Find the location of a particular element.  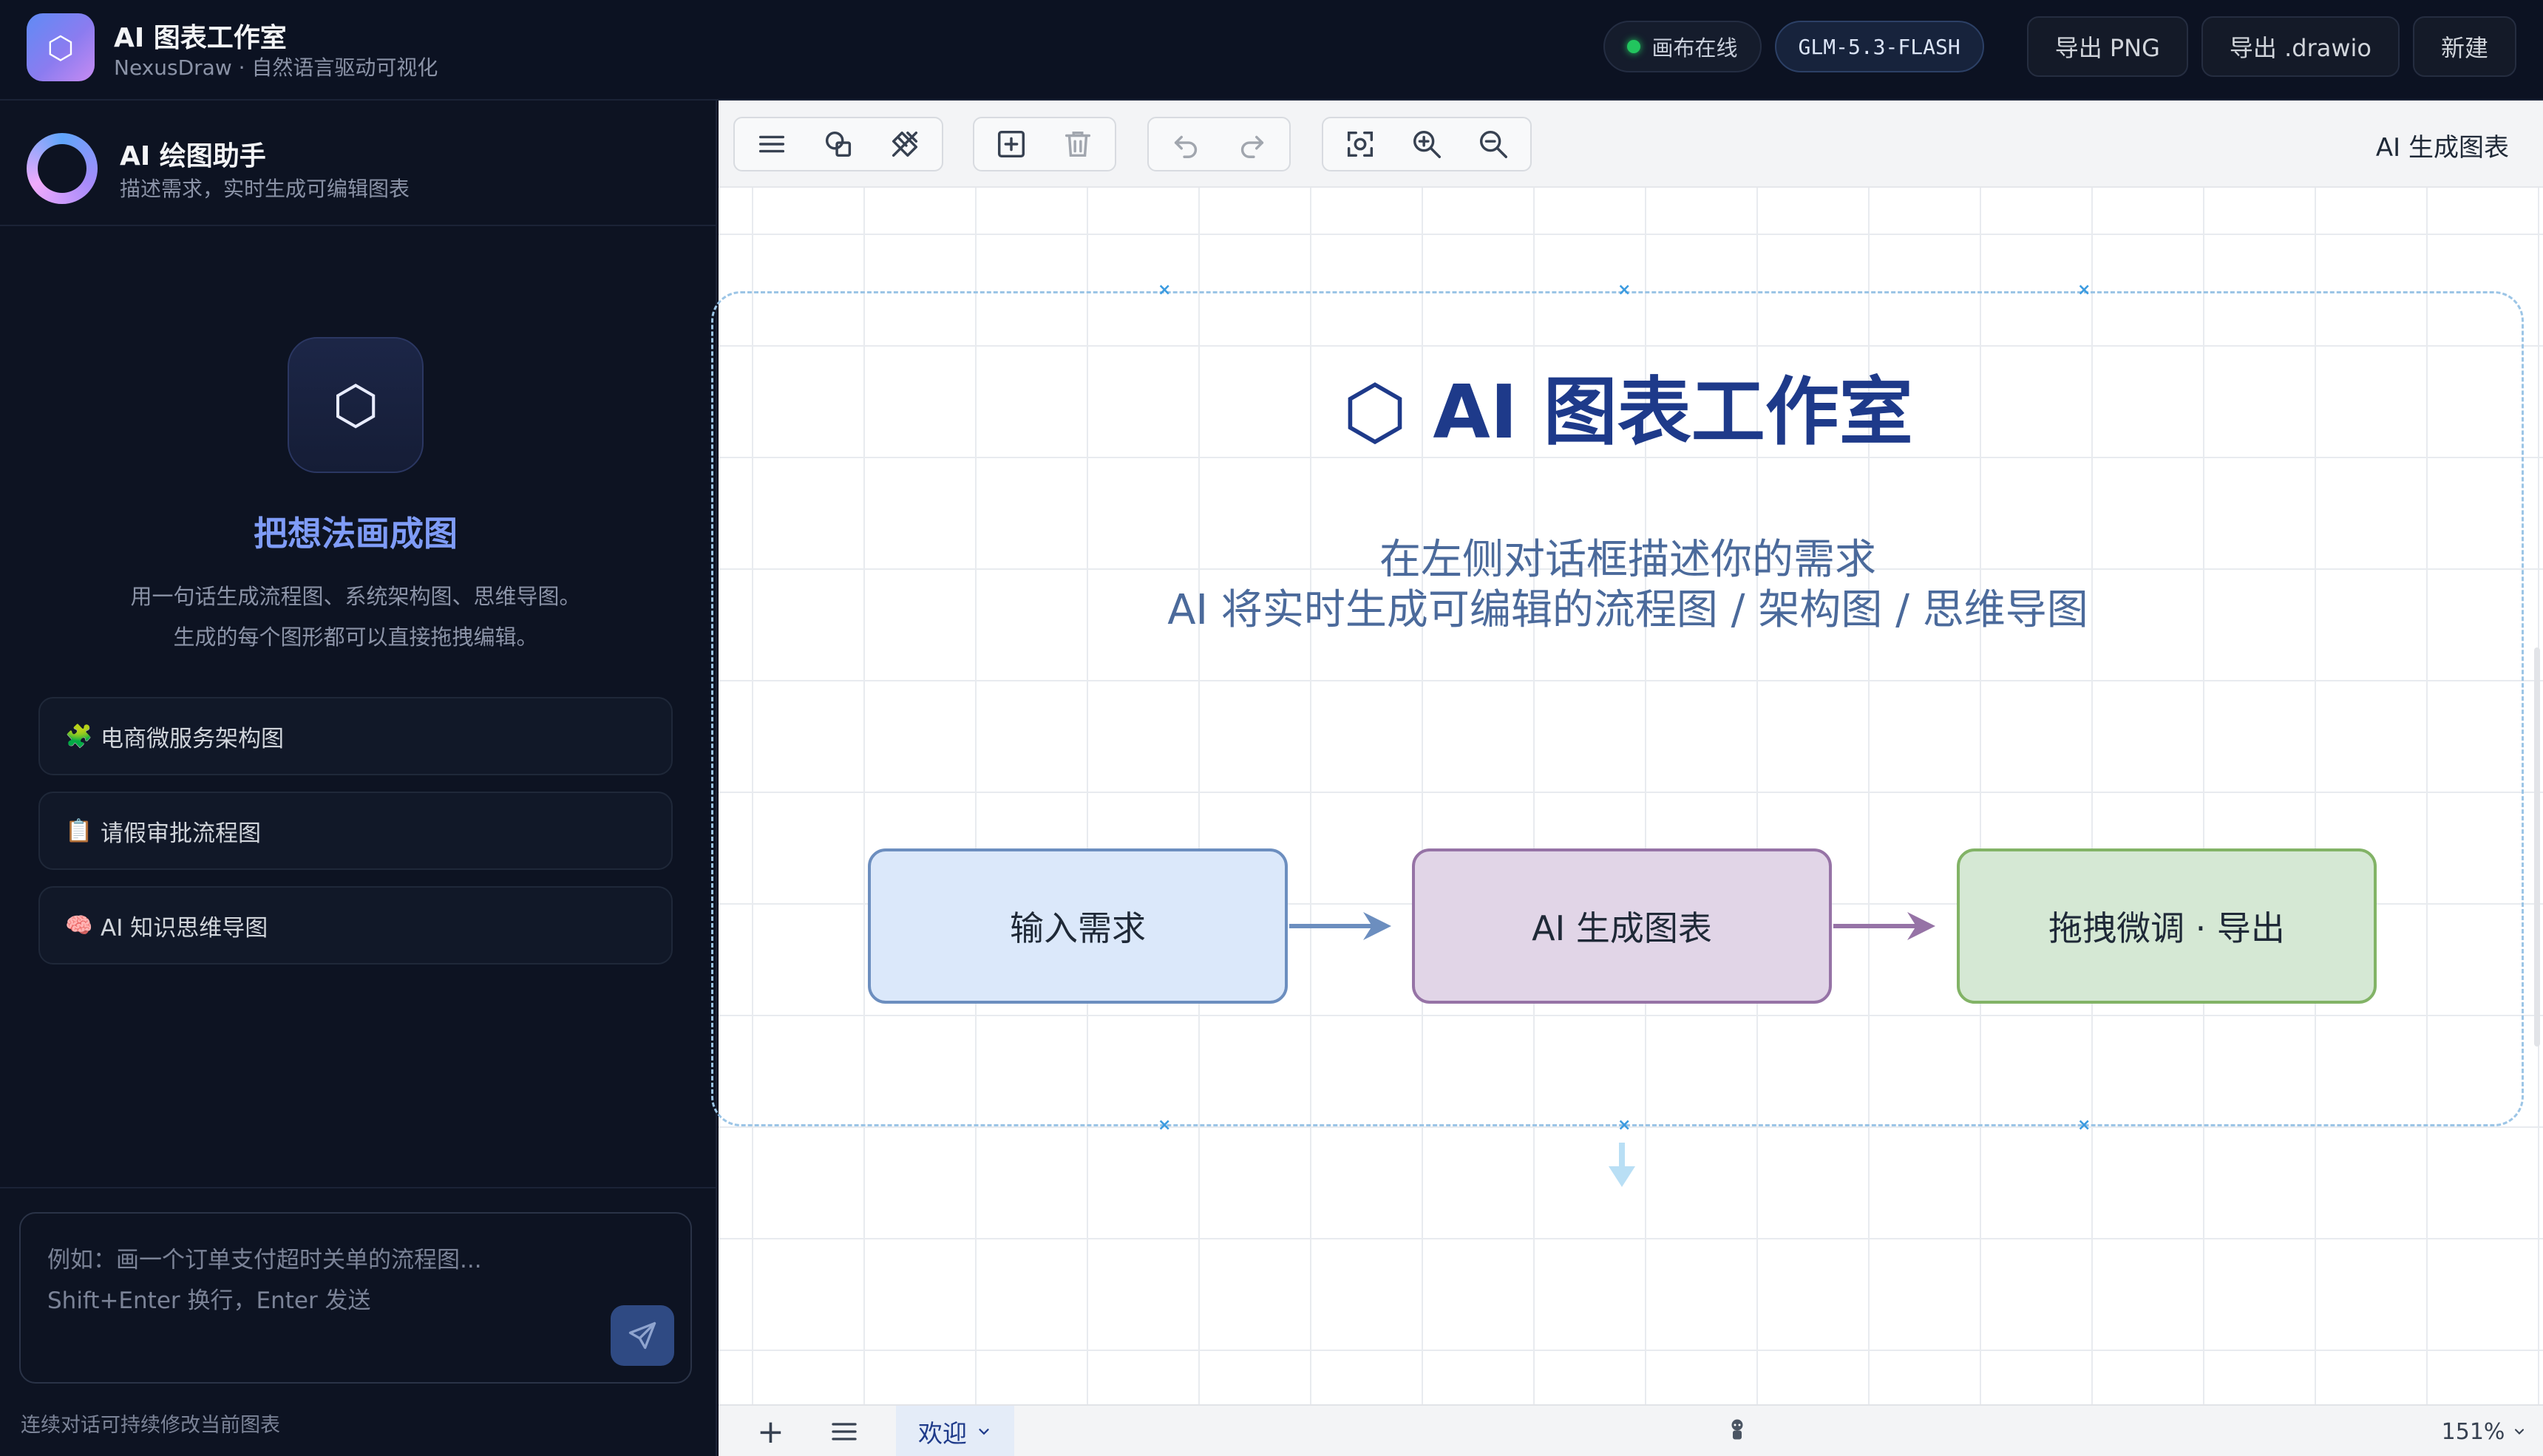

app-title: AI 图表工作室 is located at coordinates (201, 38).